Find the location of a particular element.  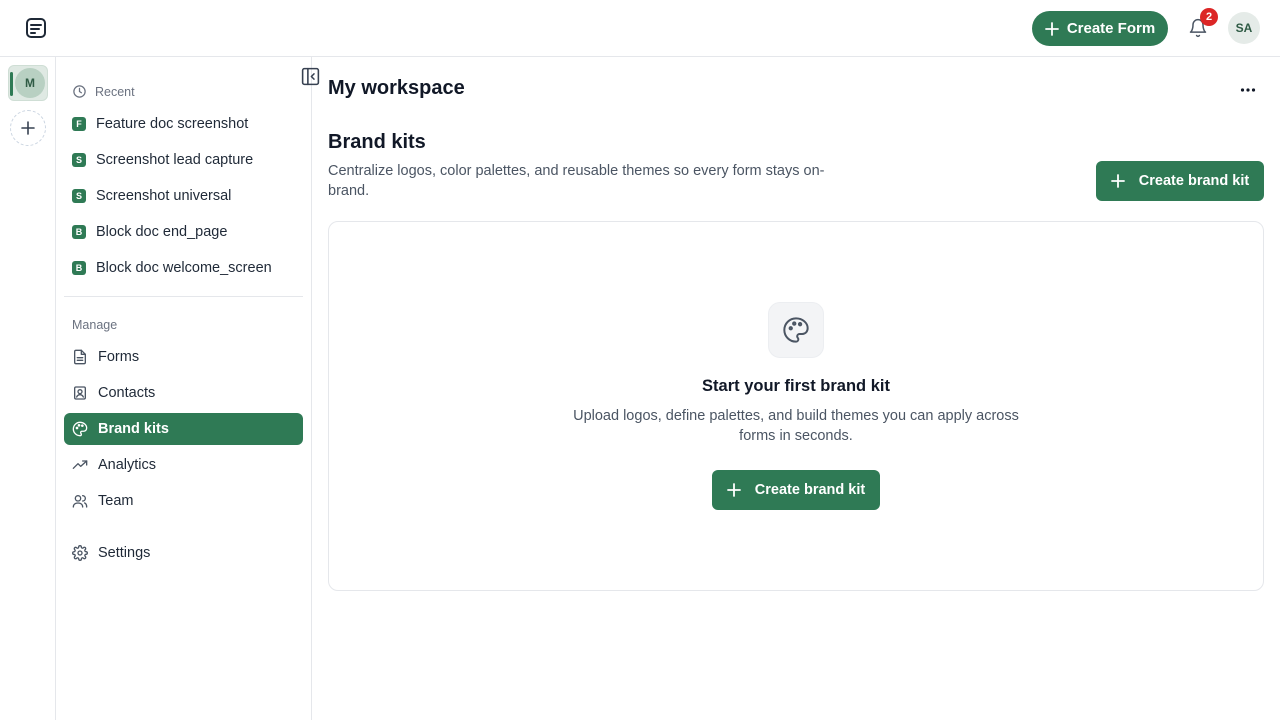

workspace-switcher-active: M is located at coordinates (28, 83).